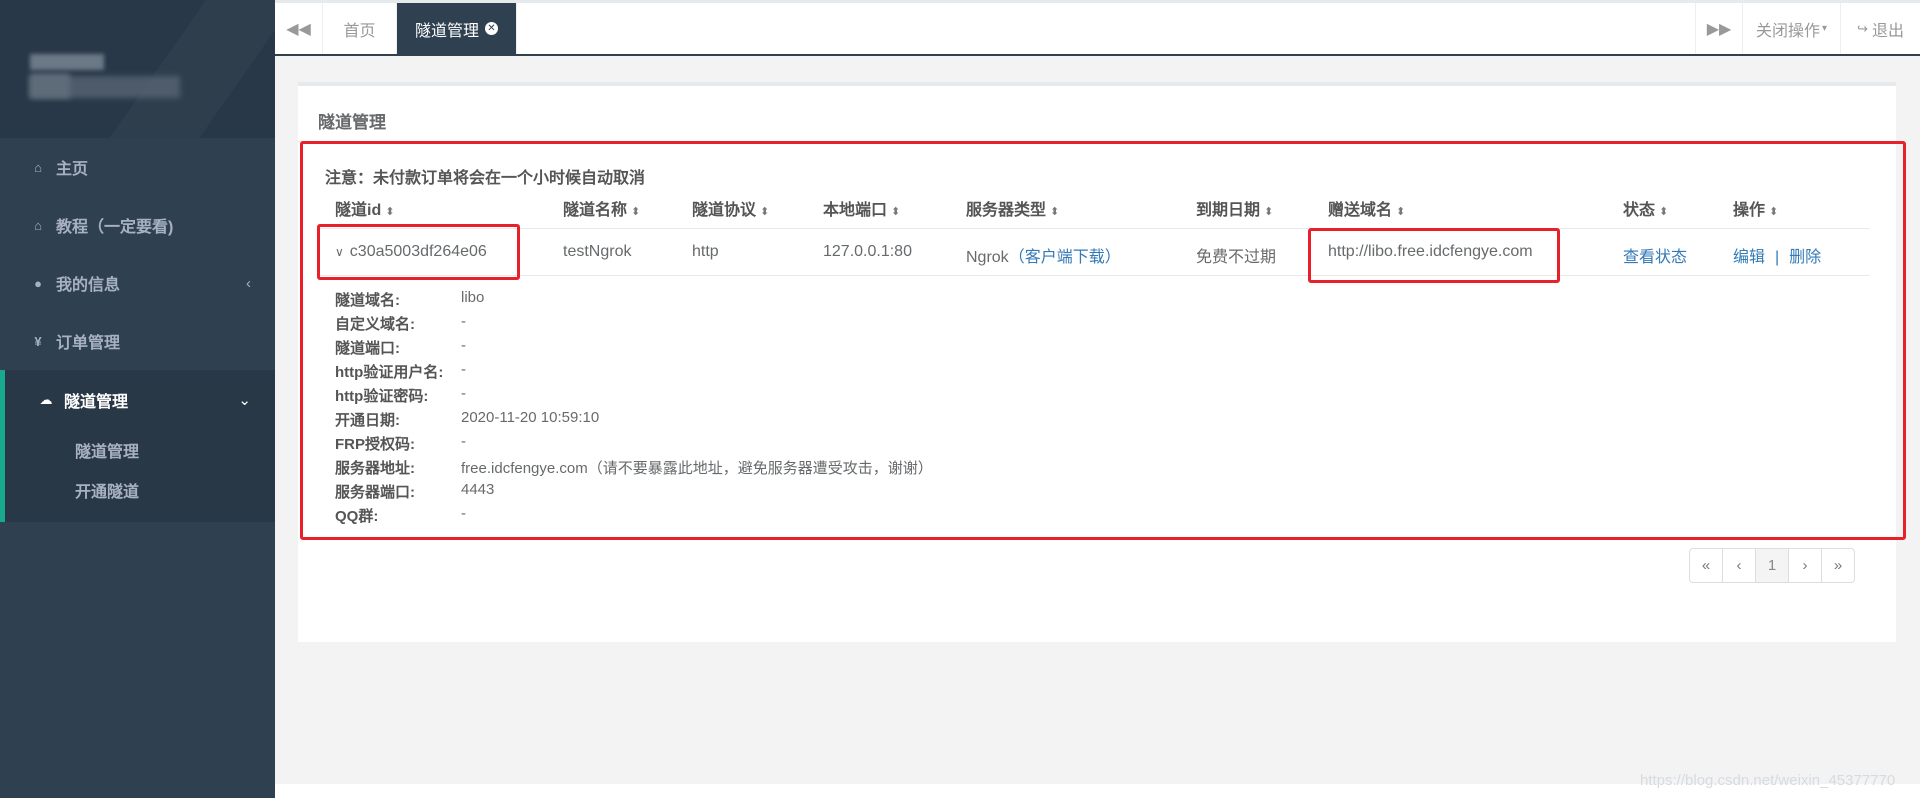  Describe the element at coordinates (1768, 780) in the screenshot. I see `watermark: https://blog.csdn.net/weixin_45377770` at that location.